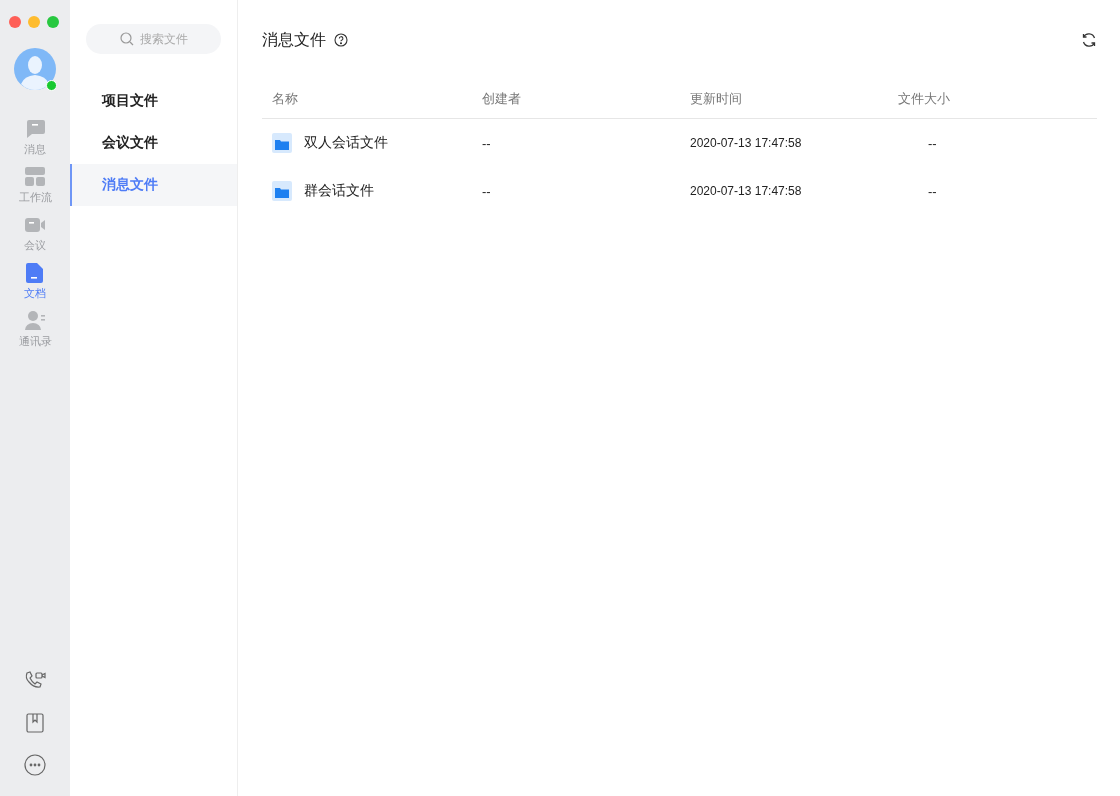  I want to click on file-row: 群会话文件 -- 2020-07-13 17:47:58 --, so click(679, 191).